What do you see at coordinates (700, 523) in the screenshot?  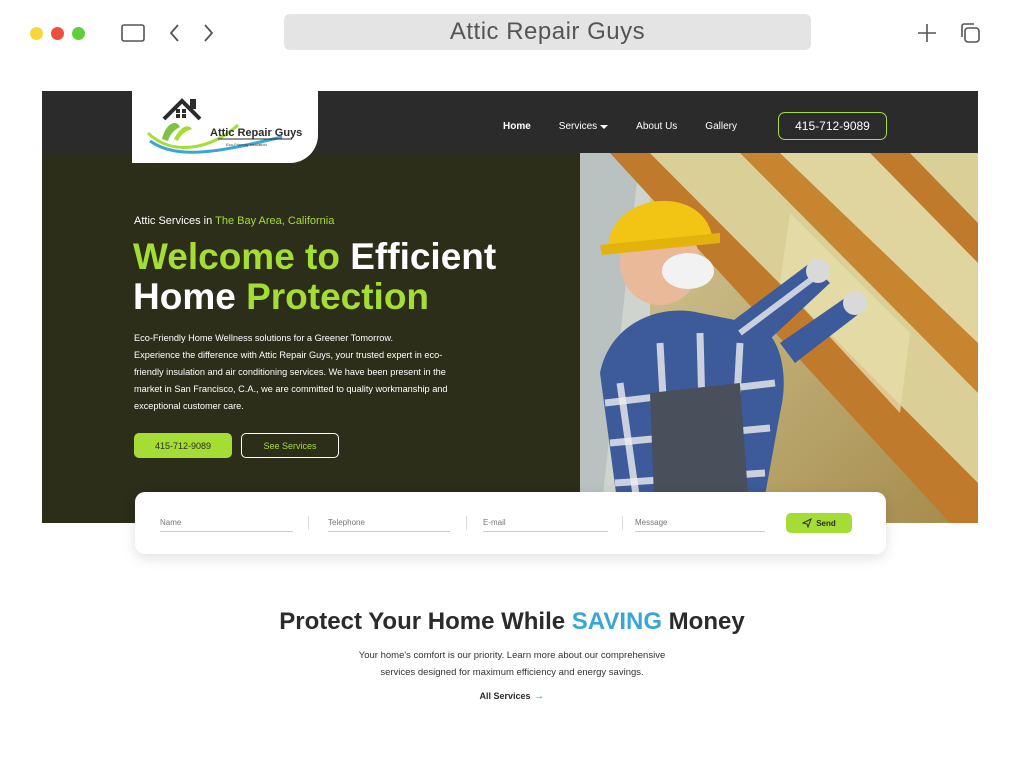 I see `message-field: Message` at bounding box center [700, 523].